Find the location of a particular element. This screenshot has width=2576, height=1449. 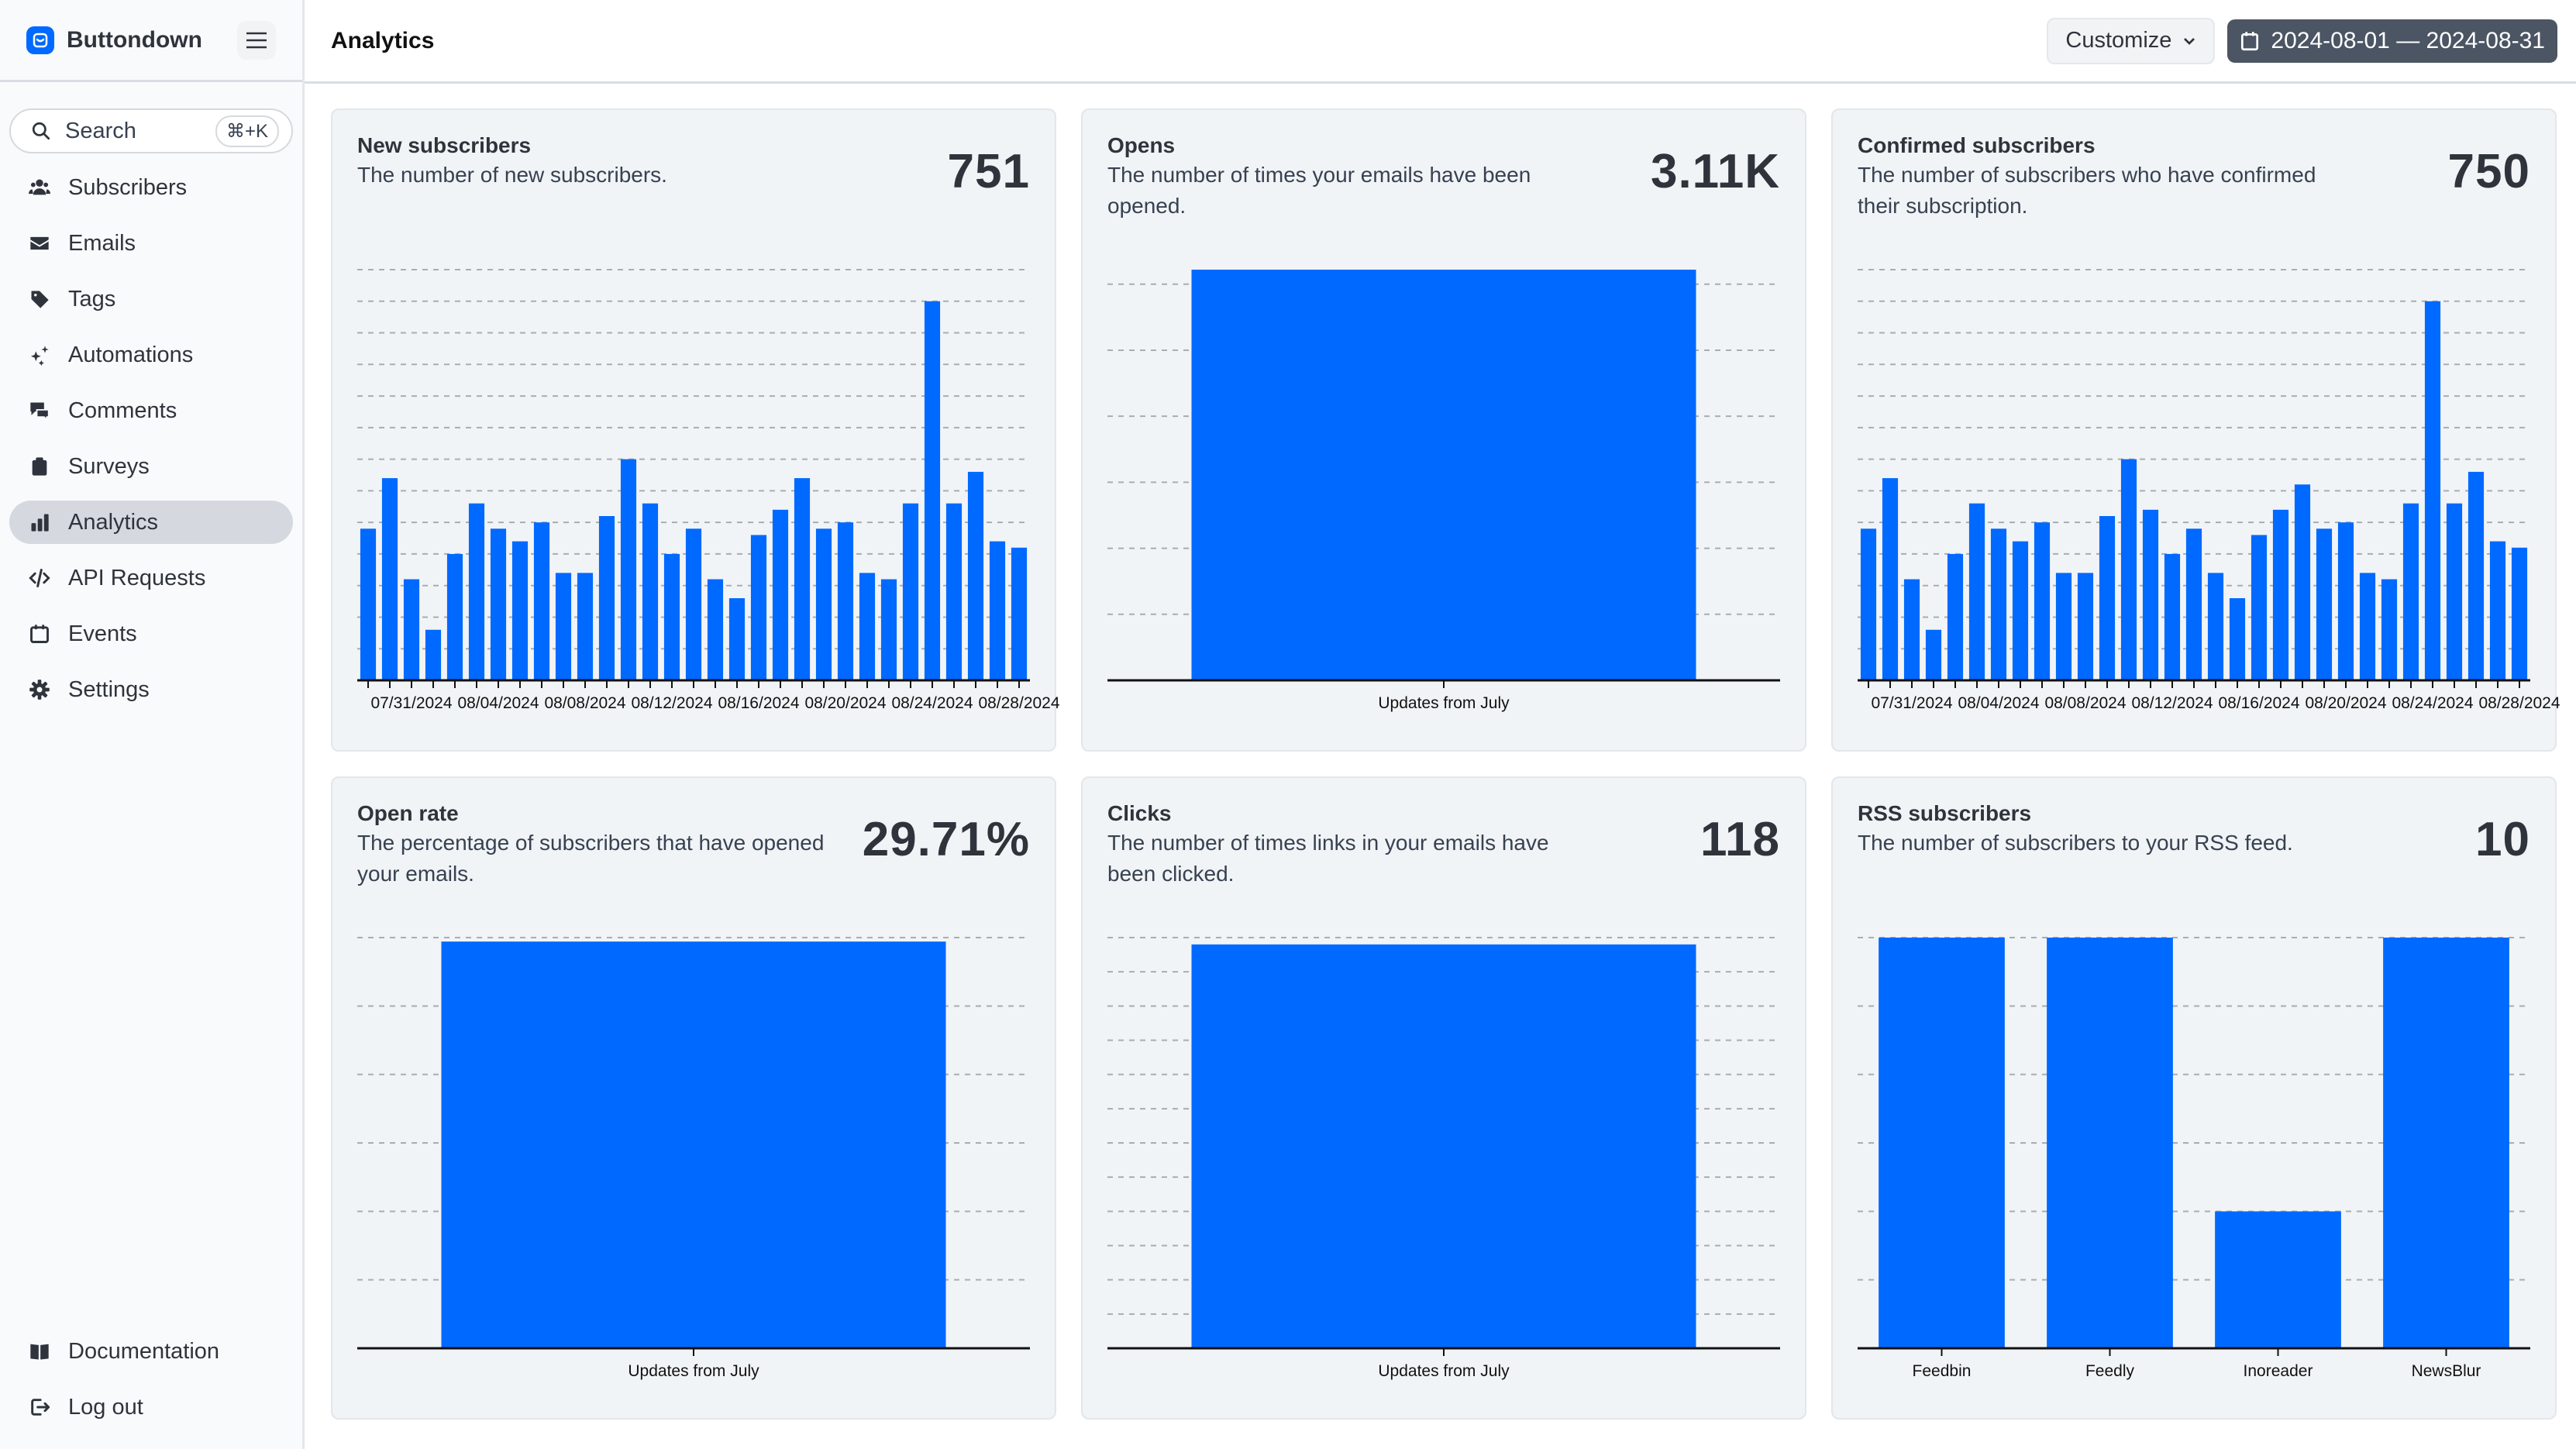

x-tick-label: 08/16/2024 is located at coordinates (758, 703).